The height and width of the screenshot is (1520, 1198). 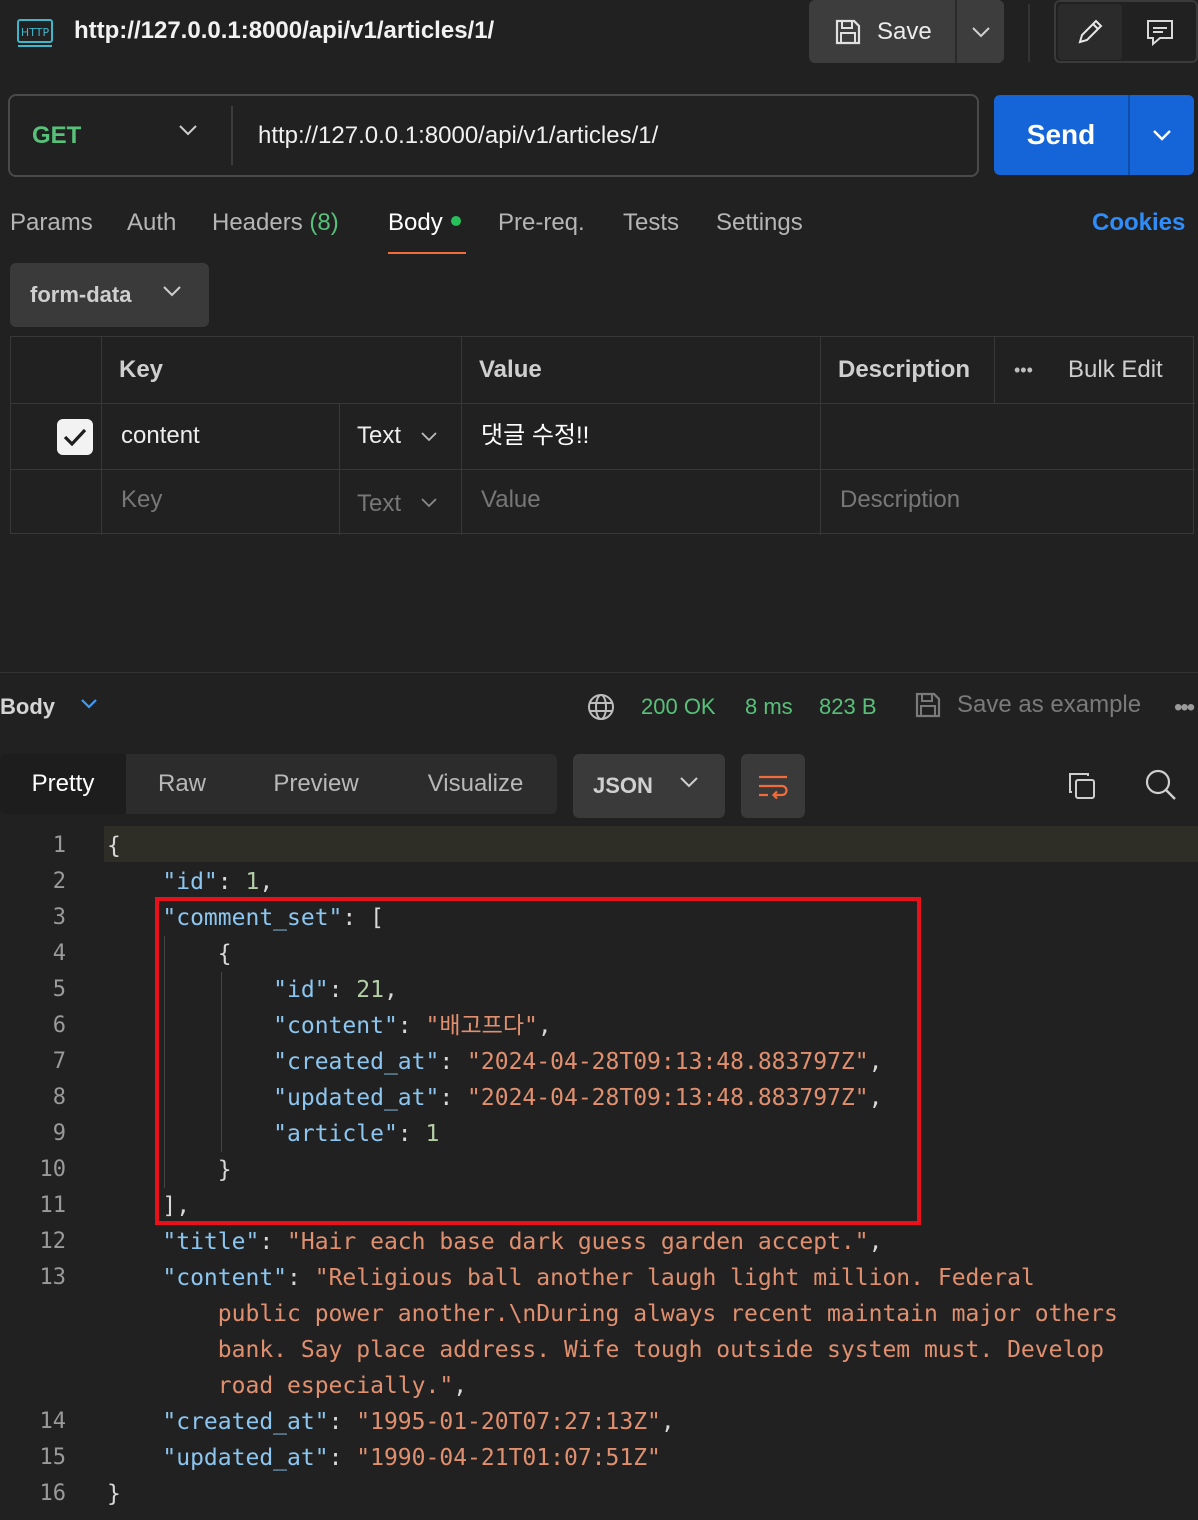 I want to click on save-as-example-label: Save as example, so click(x=1049, y=704).